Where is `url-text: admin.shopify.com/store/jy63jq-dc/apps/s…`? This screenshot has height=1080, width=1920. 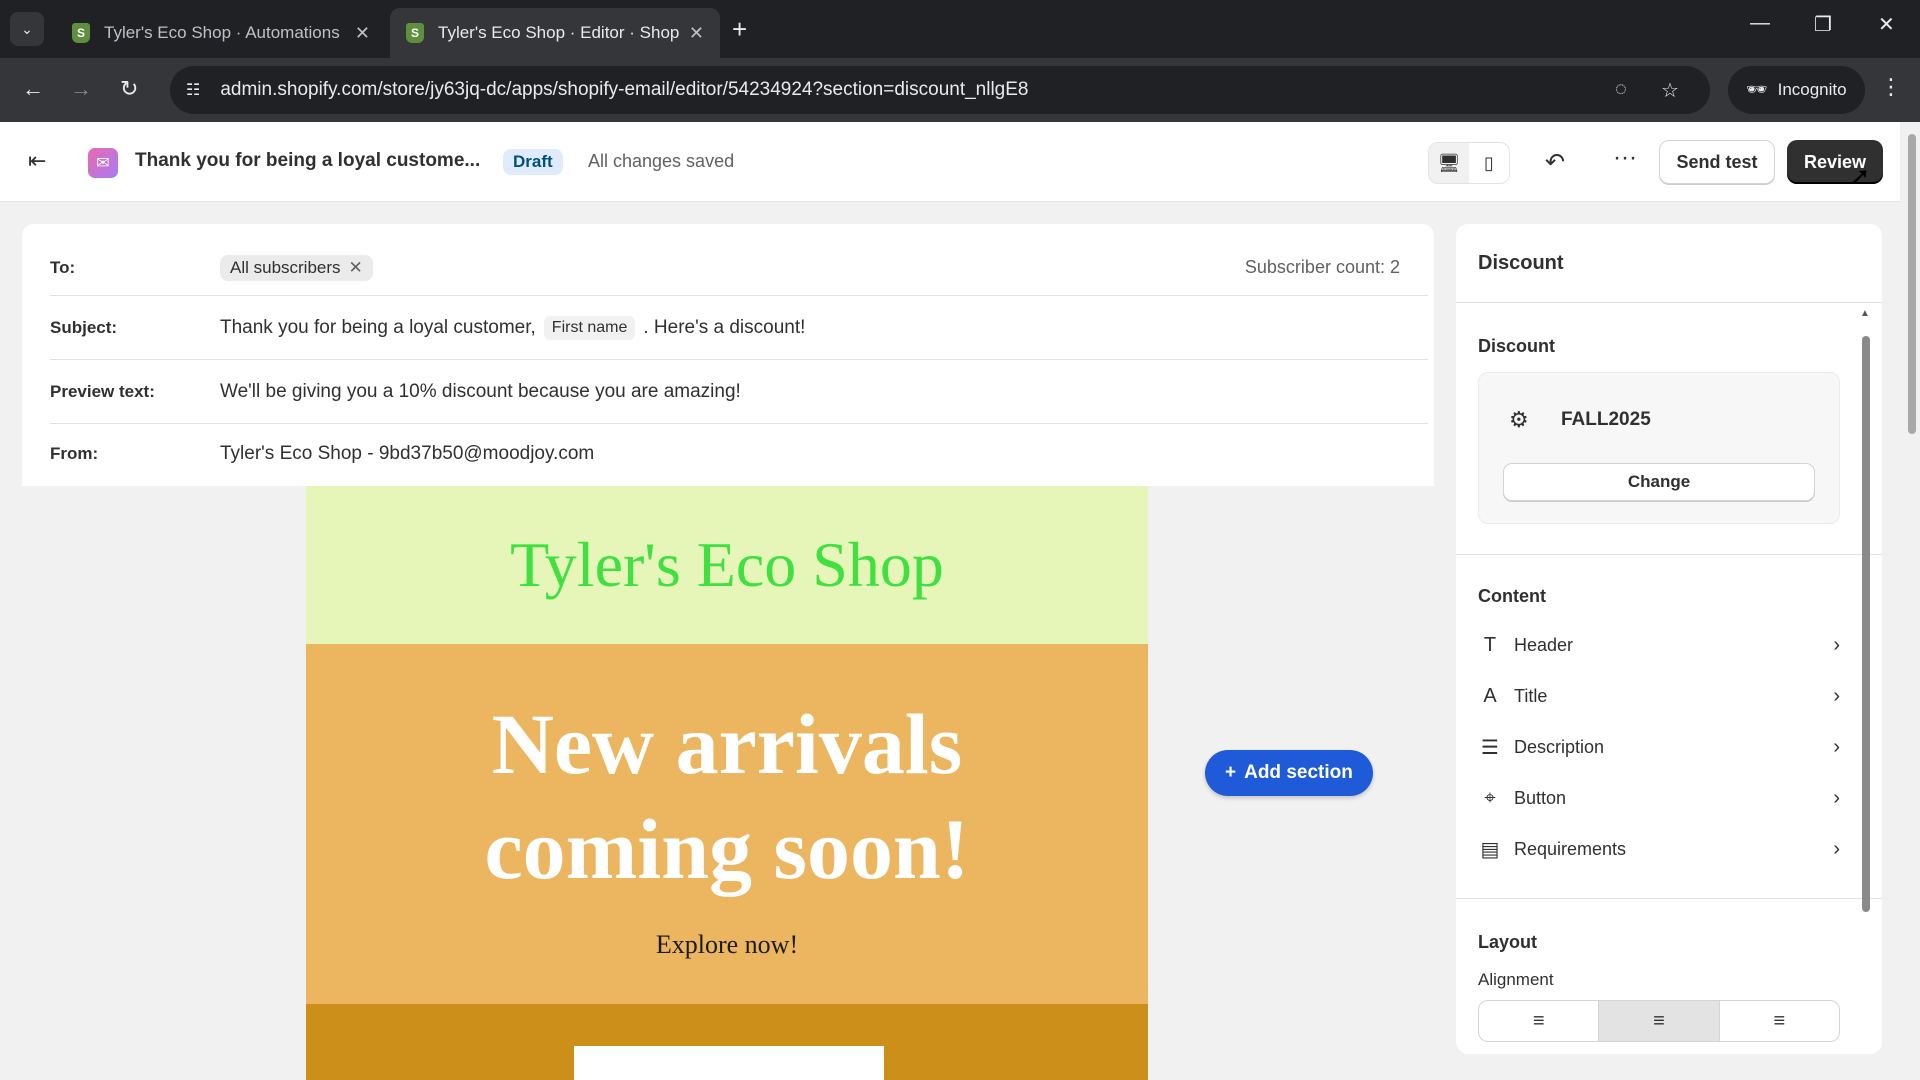 url-text: admin.shopify.com/store/jy63jq-dc/apps/s… is located at coordinates (624, 89).